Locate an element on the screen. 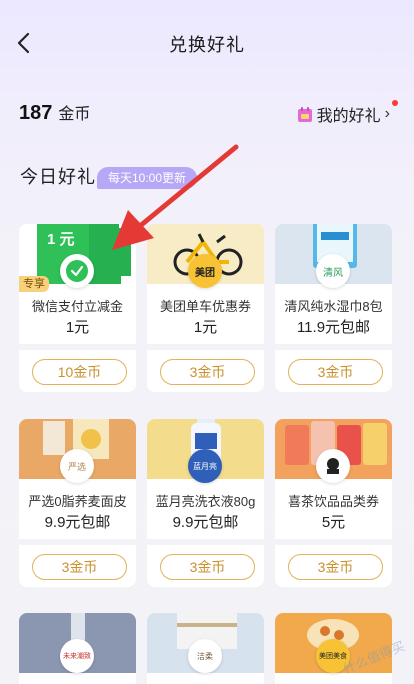 Image resolution: width=414 pixels, height=684 pixels. bluemoon-logo: 蓝月亮 is located at coordinates (205, 466).